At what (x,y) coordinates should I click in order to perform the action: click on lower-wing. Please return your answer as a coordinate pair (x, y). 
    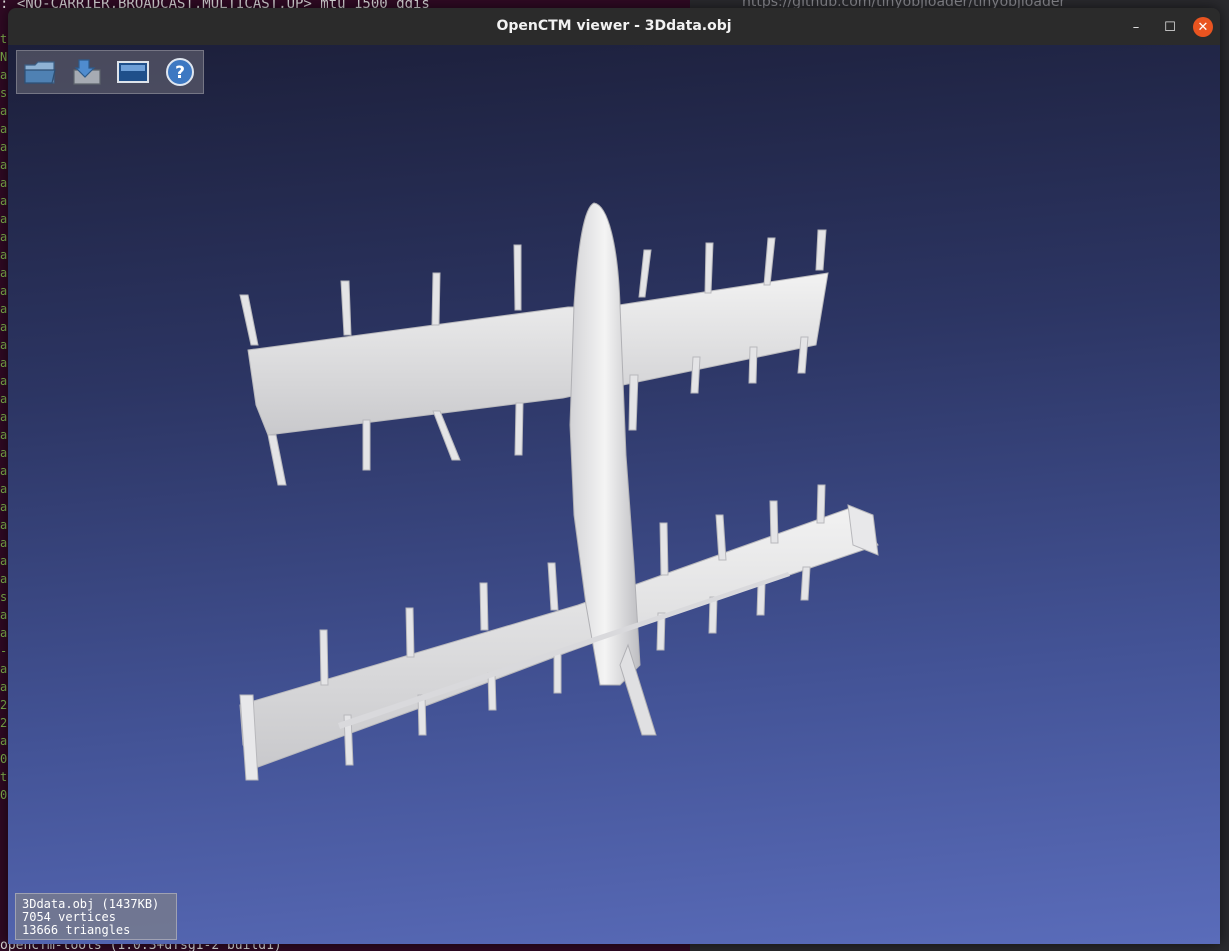
    Looking at the image, I should click on (559, 637).